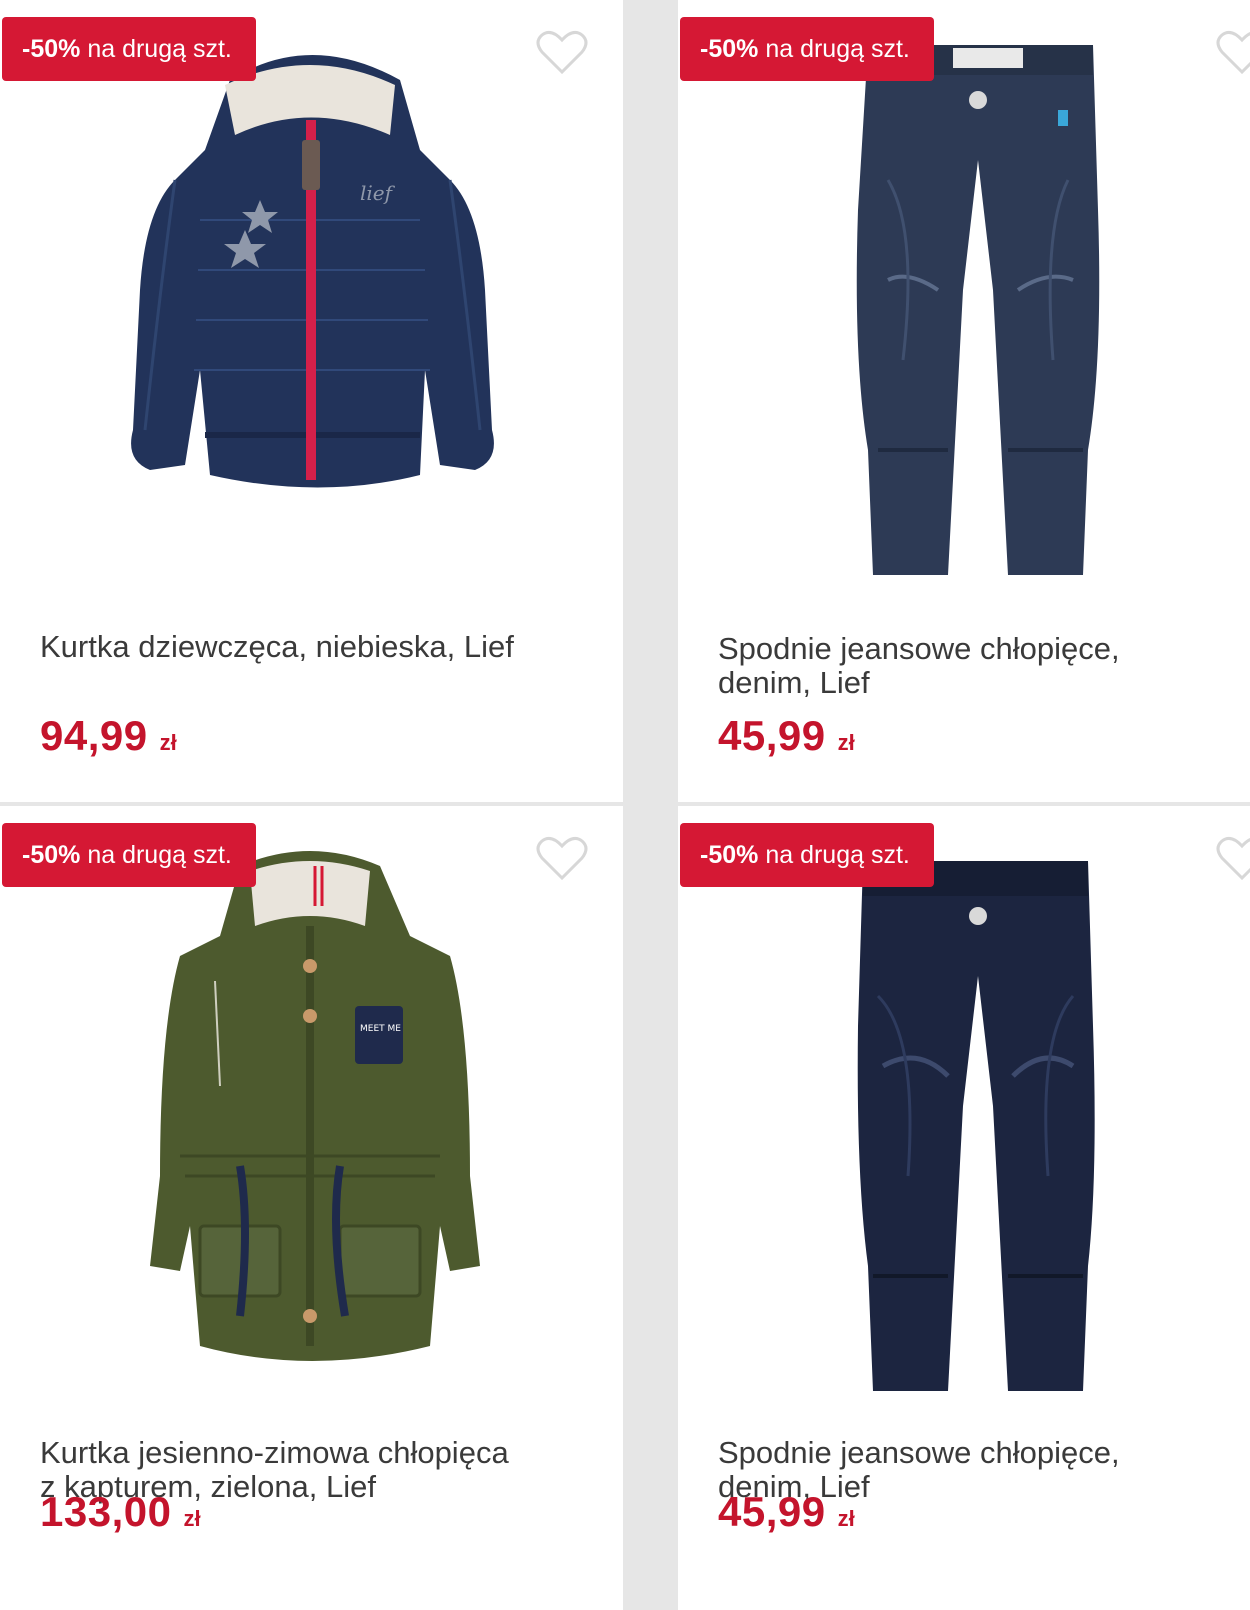 The height and width of the screenshot is (1610, 1250). Describe the element at coordinates (108, 735) in the screenshot. I see `product-price: 94,99 zł` at that location.